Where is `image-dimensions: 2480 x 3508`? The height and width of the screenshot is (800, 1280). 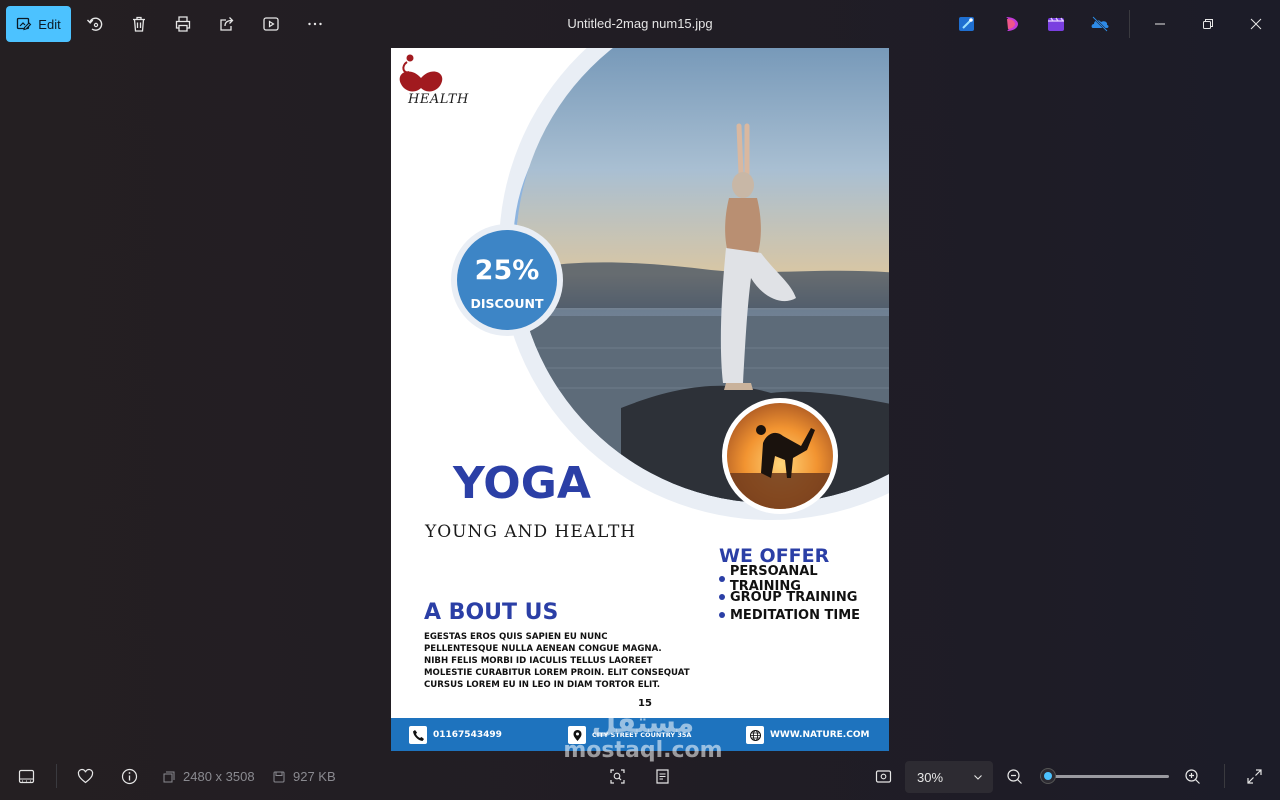
image-dimensions: 2480 x 3508 is located at coordinates (209, 776).